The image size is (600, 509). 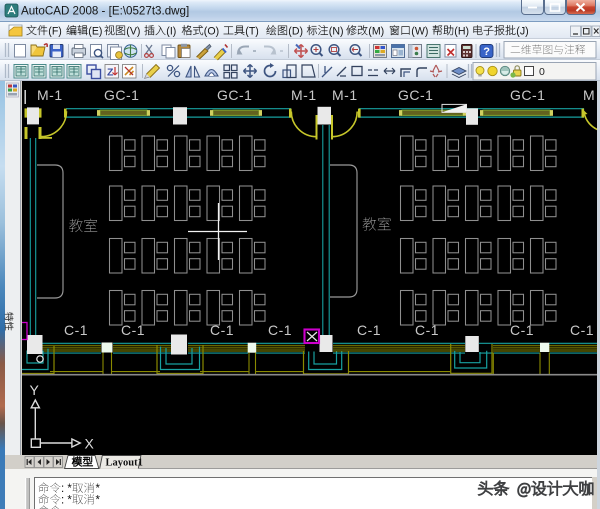 What do you see at coordinates (589, 95) in the screenshot?
I see `svg-text: M` at bounding box center [589, 95].